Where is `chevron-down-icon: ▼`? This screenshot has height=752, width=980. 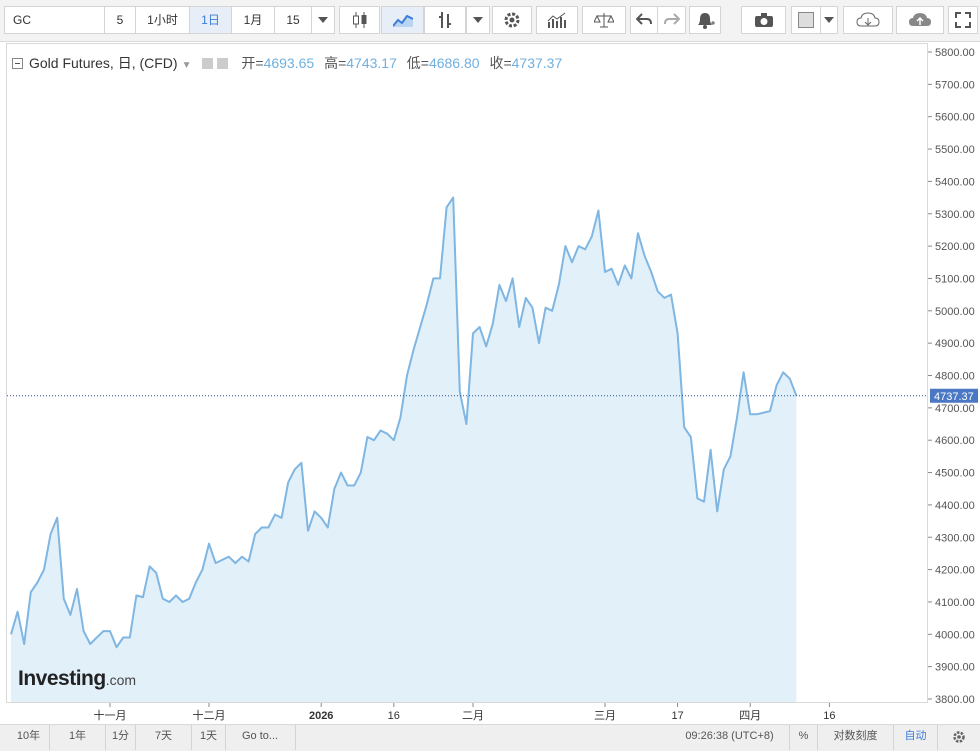
chevron-down-icon: ▼ is located at coordinates (187, 65).